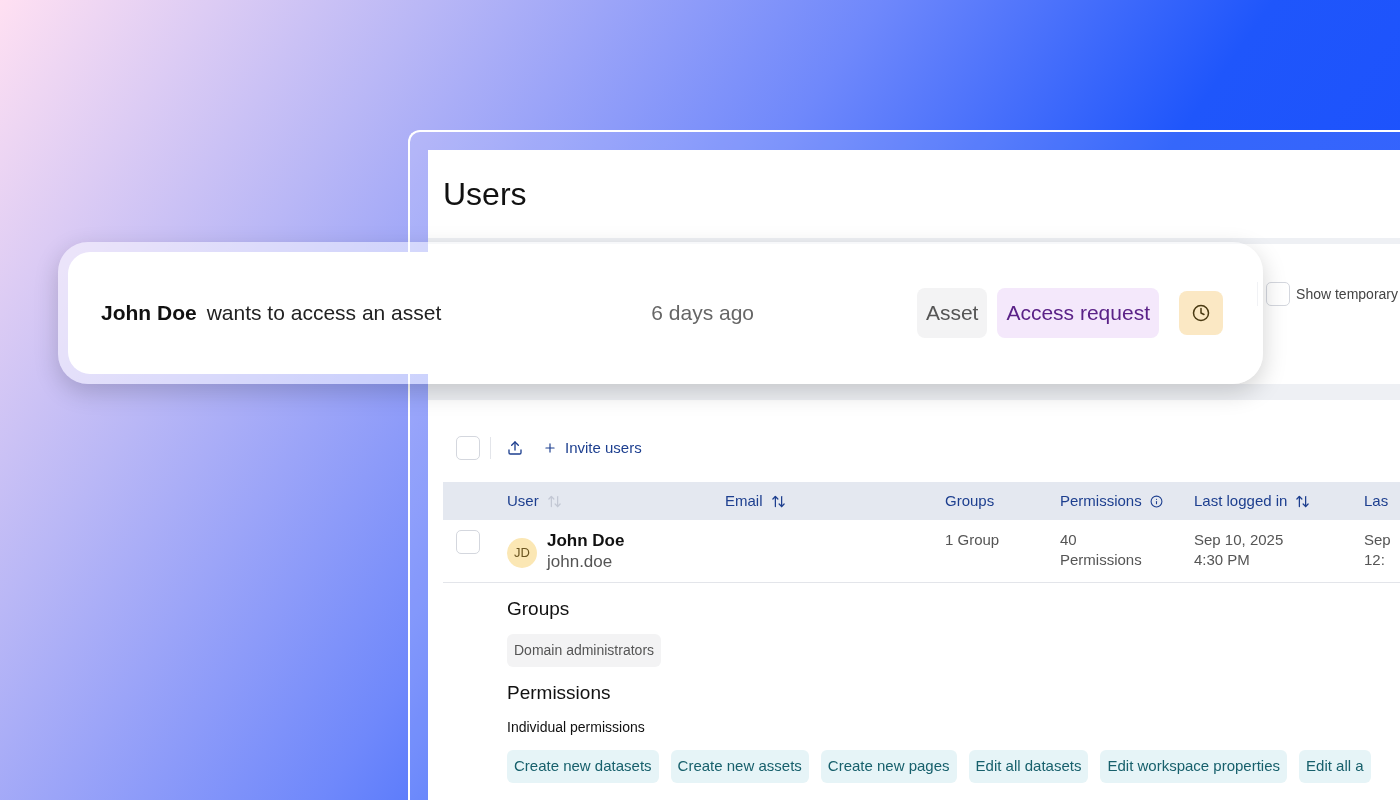 The height and width of the screenshot is (800, 1400). Describe the element at coordinates (1241, 501) in the screenshot. I see `column-header: Last logged in` at that location.